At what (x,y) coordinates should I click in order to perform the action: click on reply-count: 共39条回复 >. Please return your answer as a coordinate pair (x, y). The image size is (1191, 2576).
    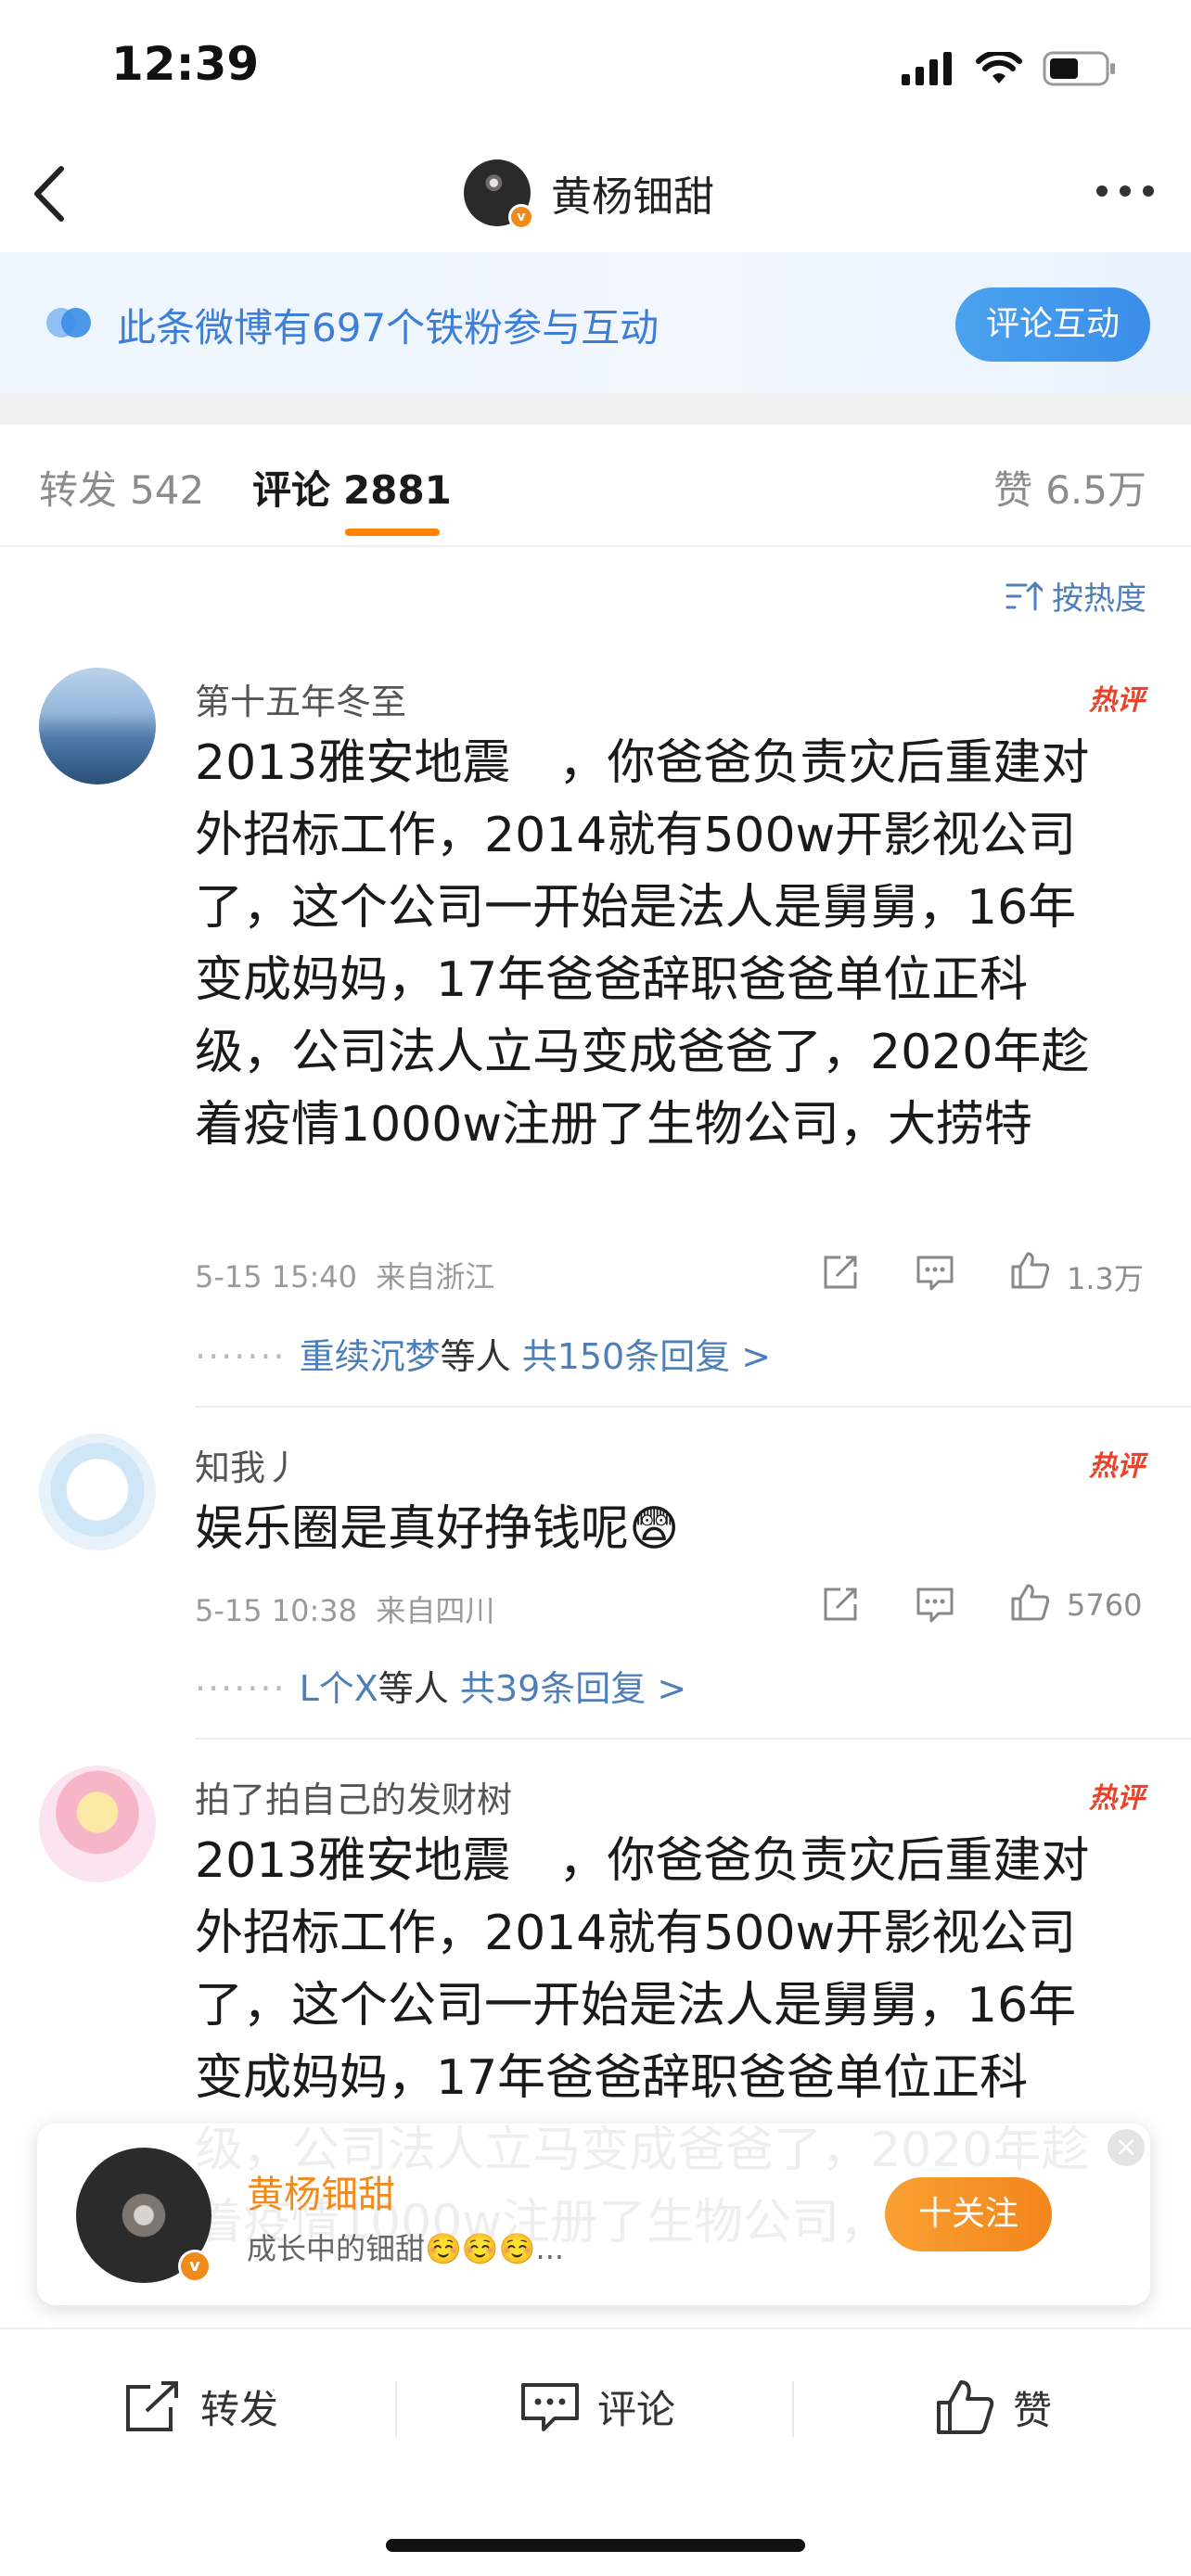
    Looking at the image, I should click on (573, 1688).